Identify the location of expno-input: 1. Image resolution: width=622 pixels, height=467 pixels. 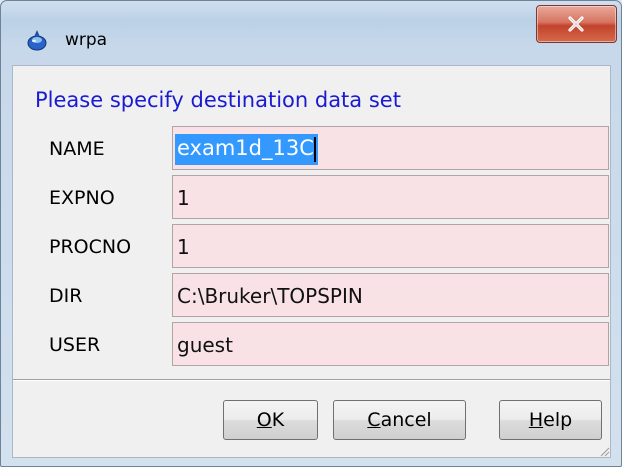
(390, 197).